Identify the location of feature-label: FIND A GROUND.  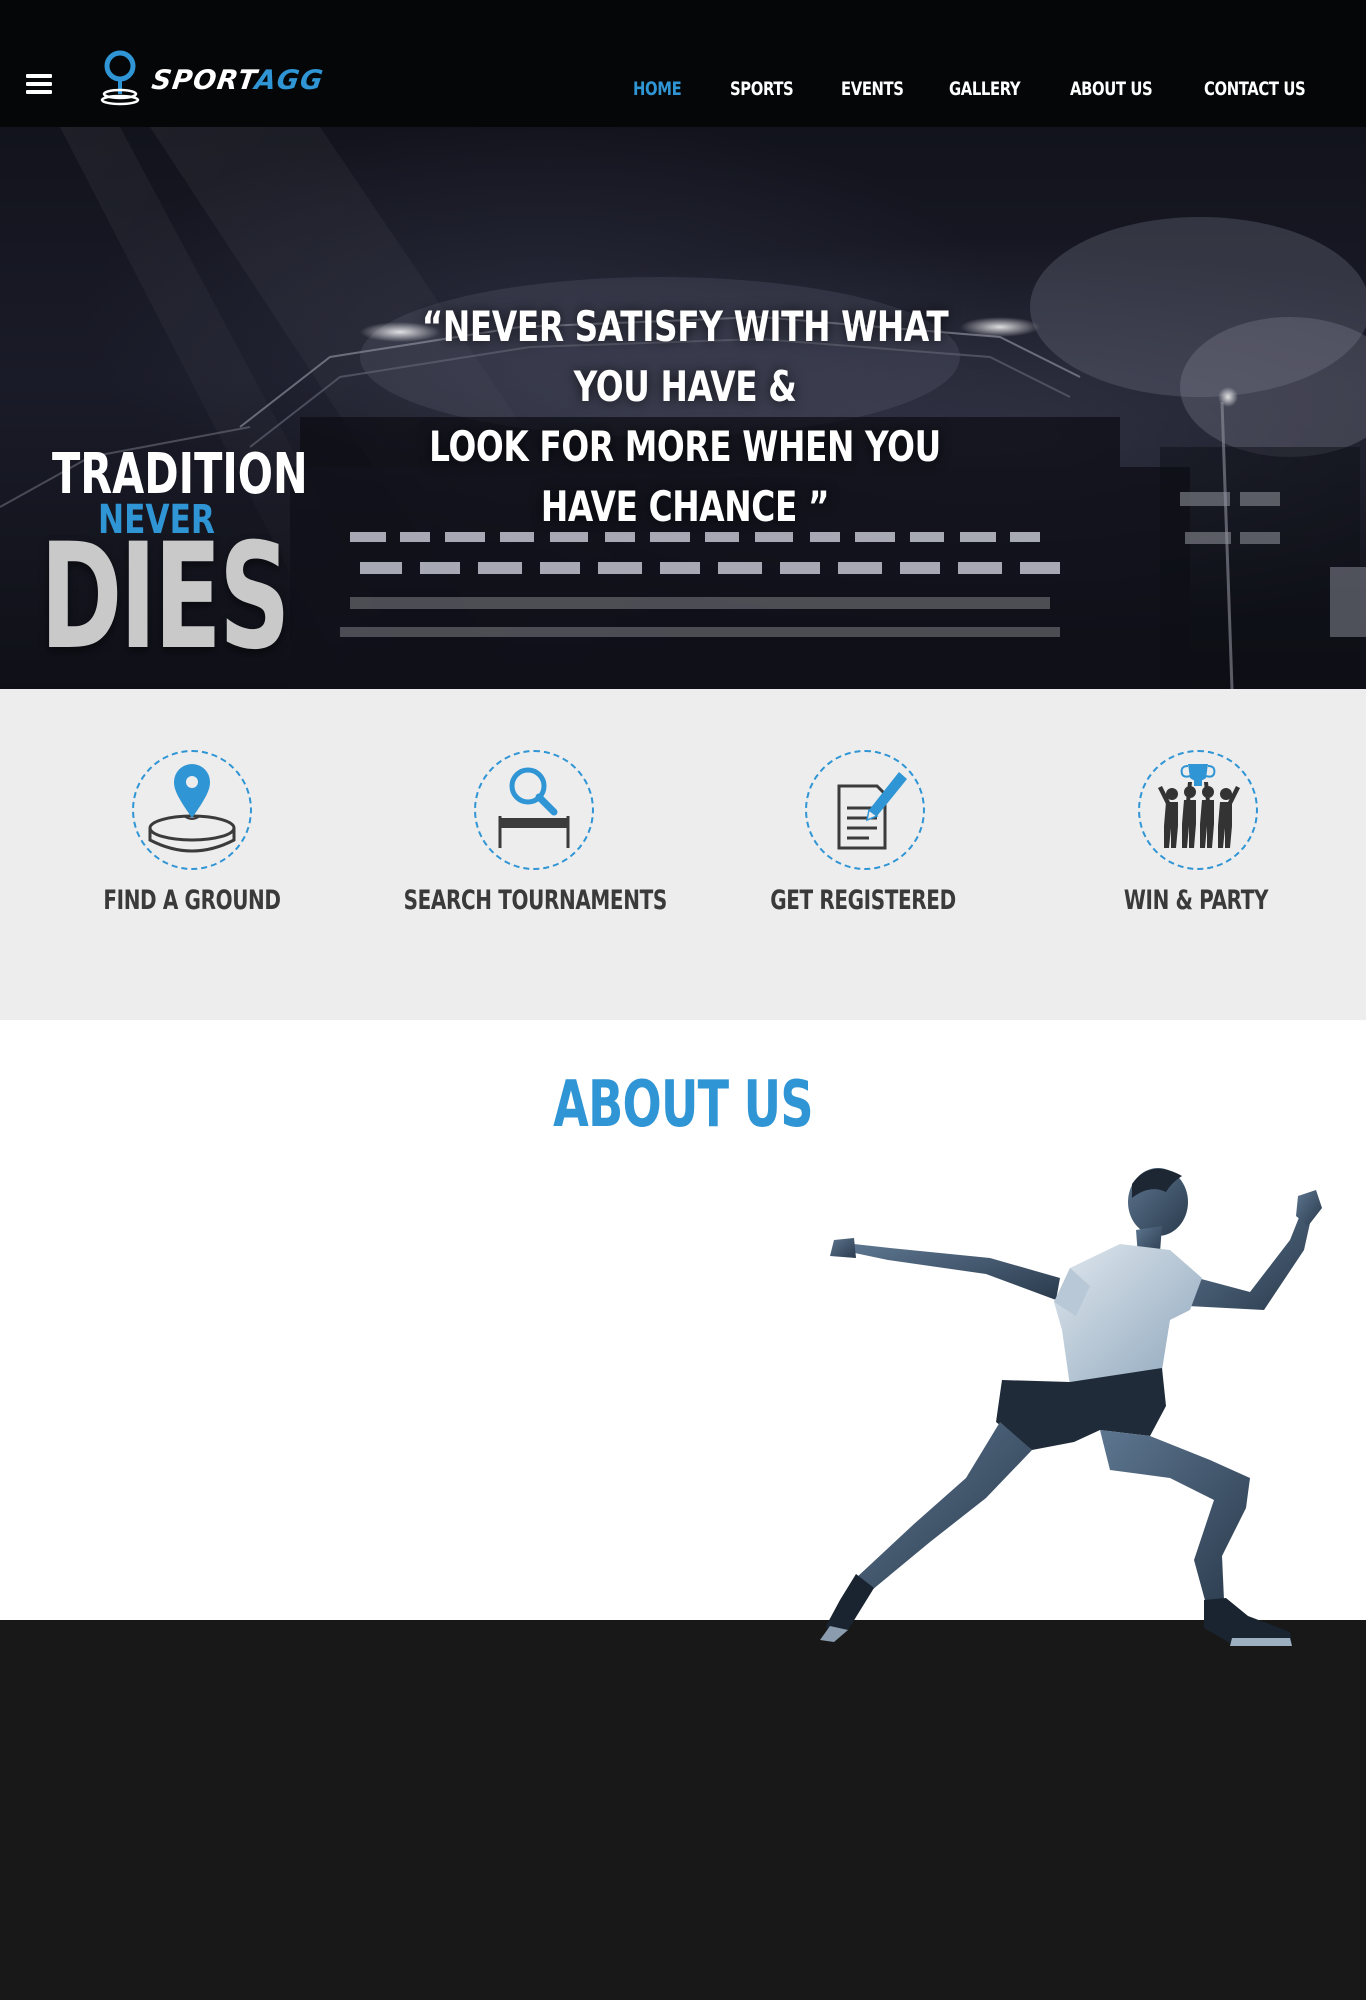
(192, 900).